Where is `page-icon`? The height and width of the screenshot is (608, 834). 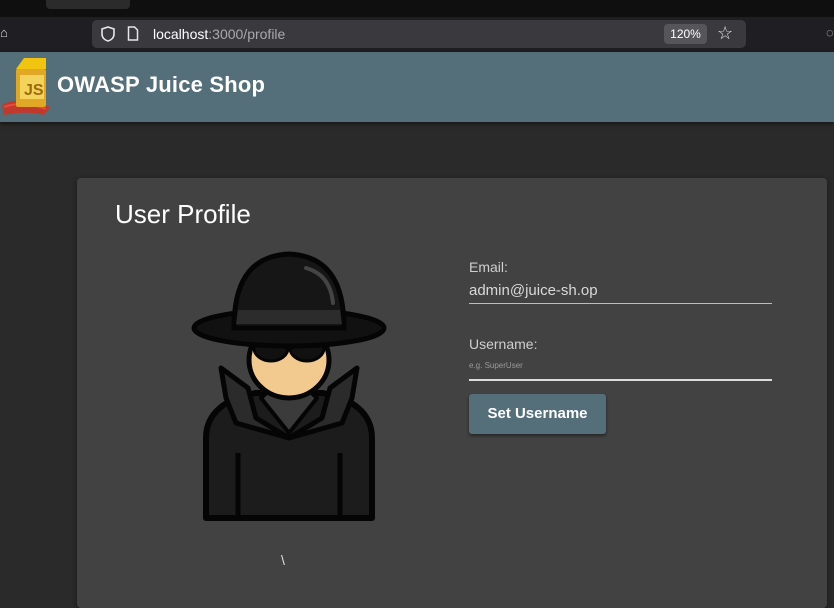
page-icon is located at coordinates (133, 33).